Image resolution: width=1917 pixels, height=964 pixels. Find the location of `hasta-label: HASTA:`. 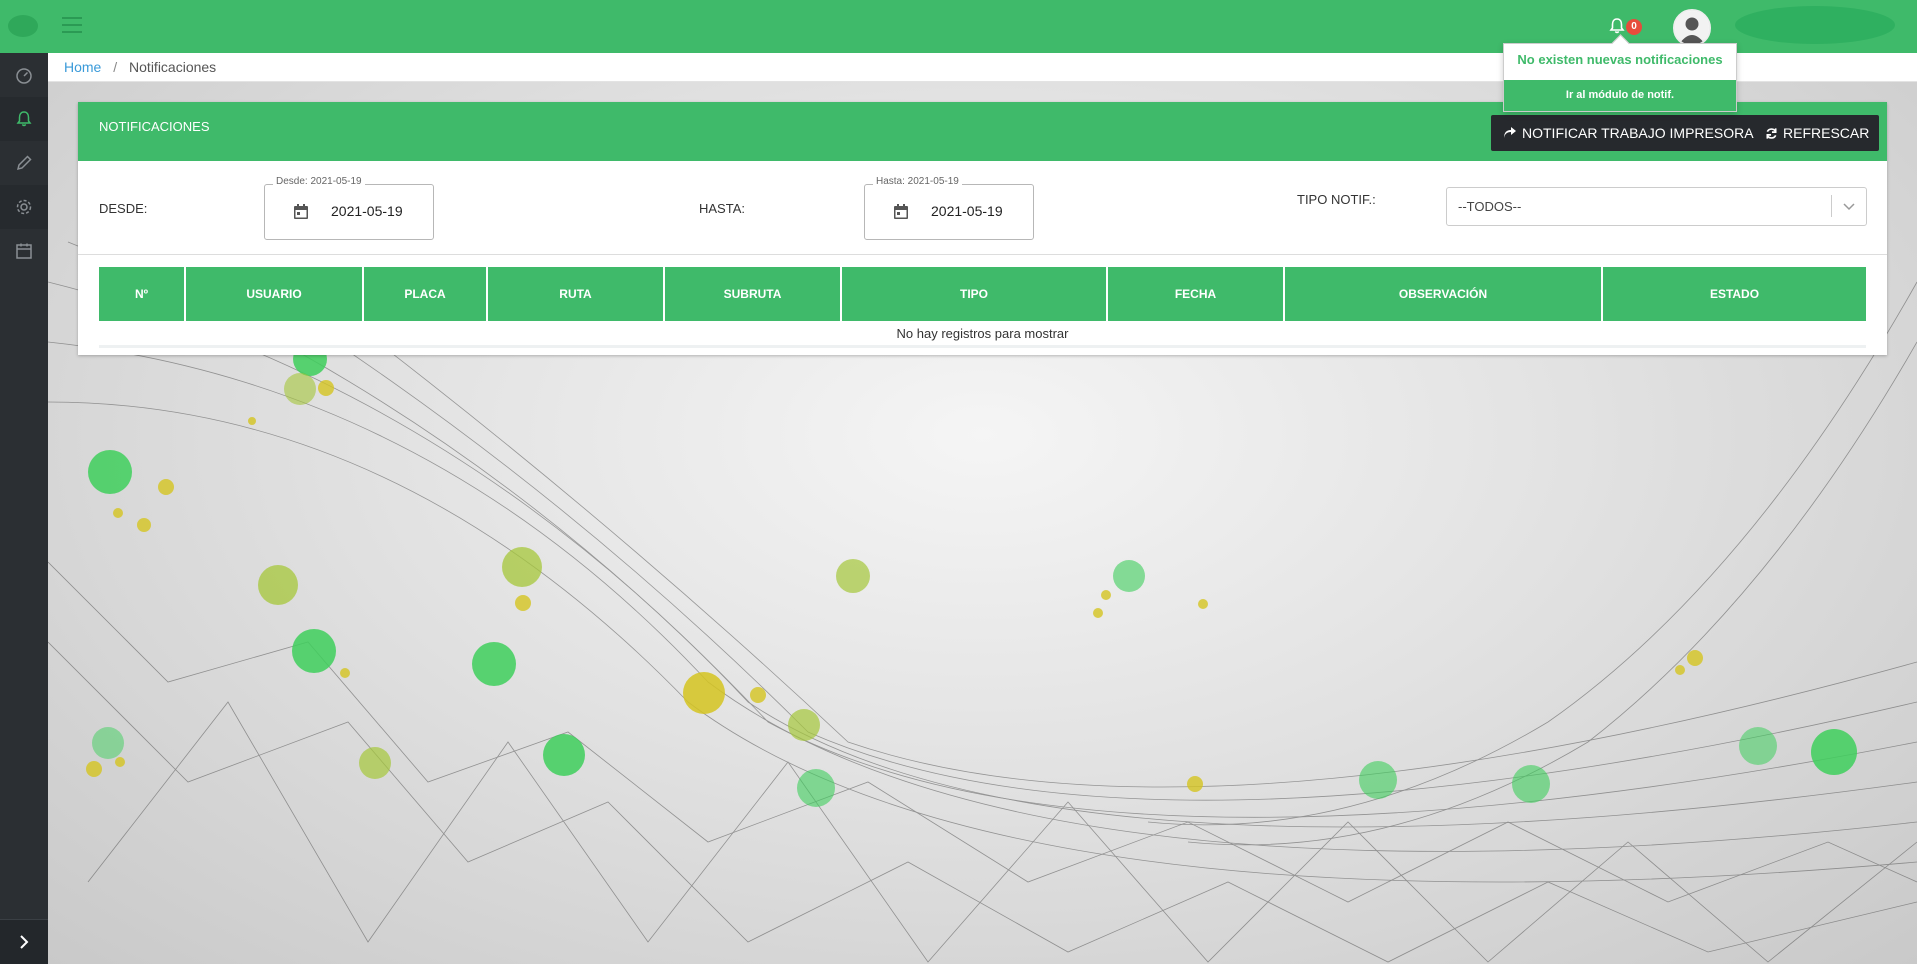

hasta-label: HASTA: is located at coordinates (722, 208).